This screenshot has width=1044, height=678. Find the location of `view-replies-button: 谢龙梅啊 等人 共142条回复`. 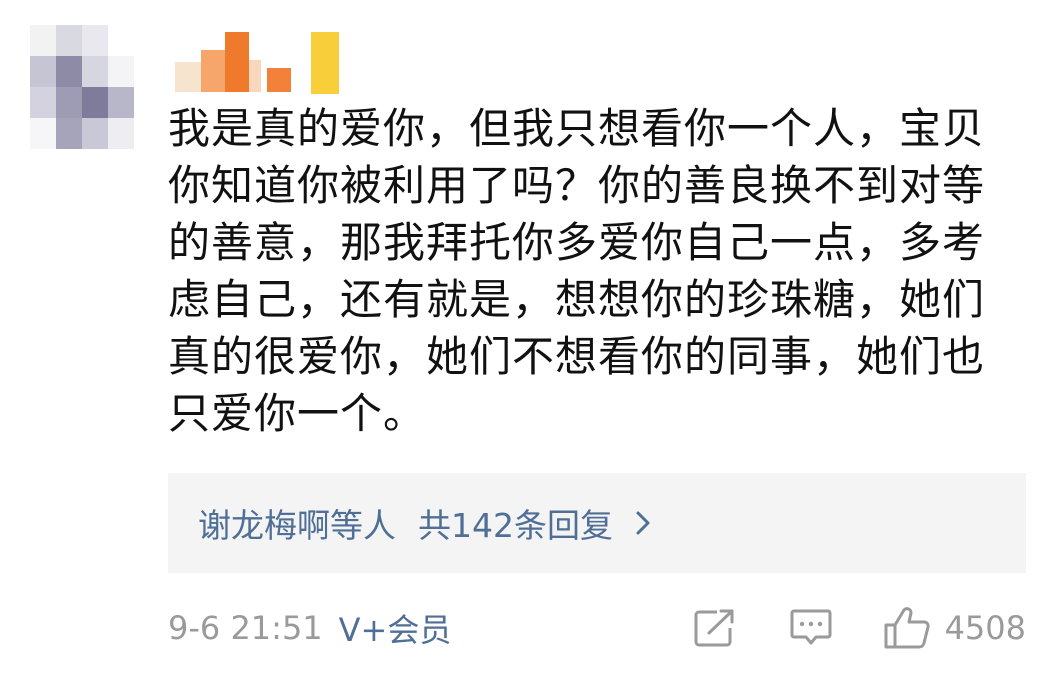

view-replies-button: 谢龙梅啊 等人 共142条回复 is located at coordinates (597, 523).